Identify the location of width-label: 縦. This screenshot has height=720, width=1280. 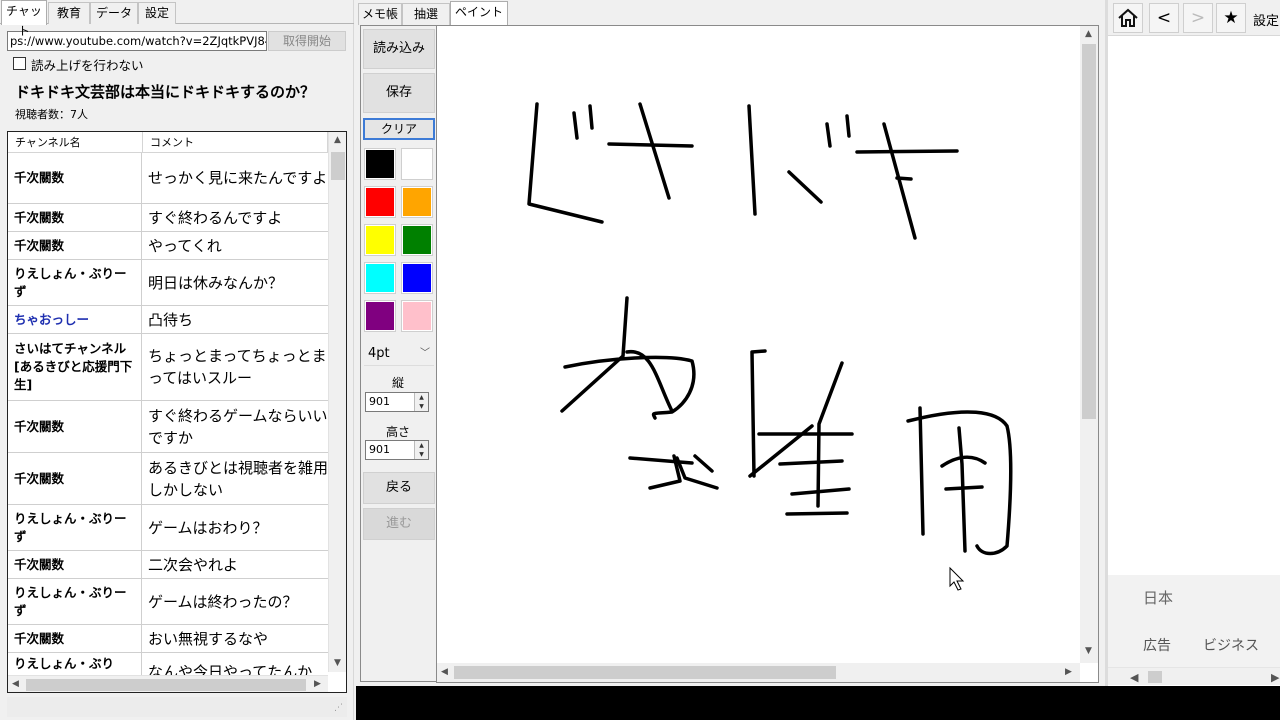
(397, 383).